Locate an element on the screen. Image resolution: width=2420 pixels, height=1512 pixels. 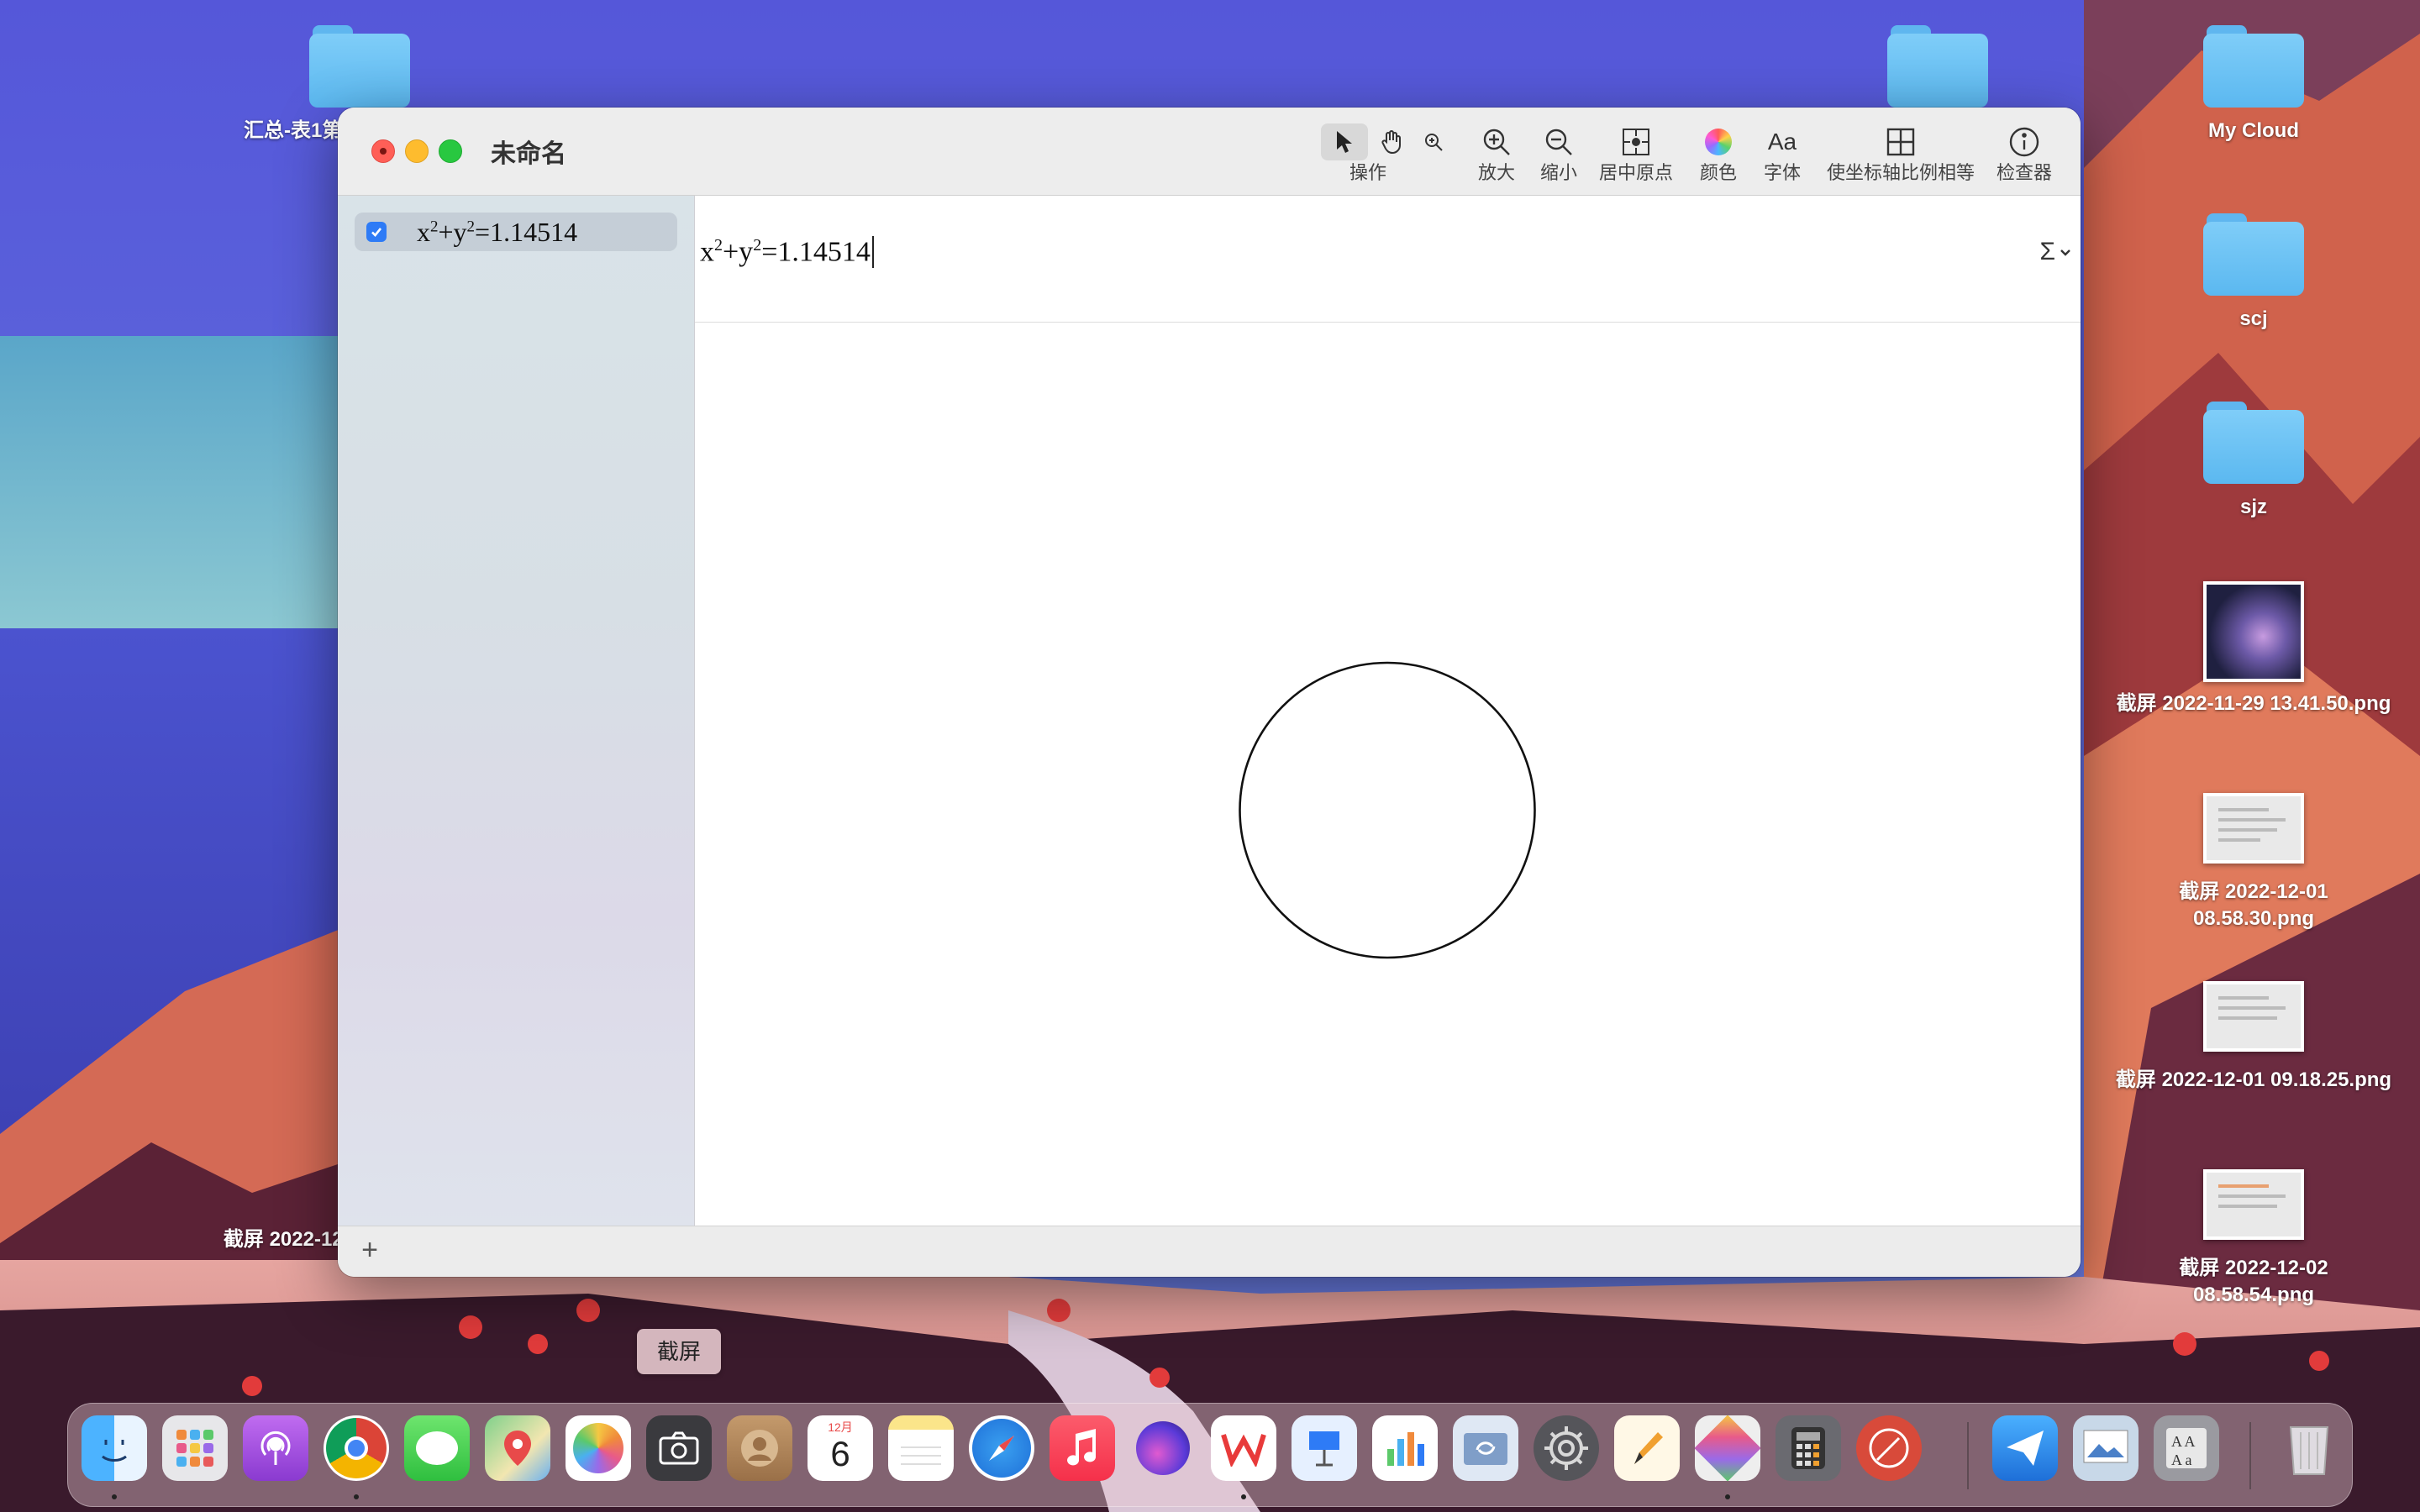
dock-separator is located at coordinates (2250, 1455).